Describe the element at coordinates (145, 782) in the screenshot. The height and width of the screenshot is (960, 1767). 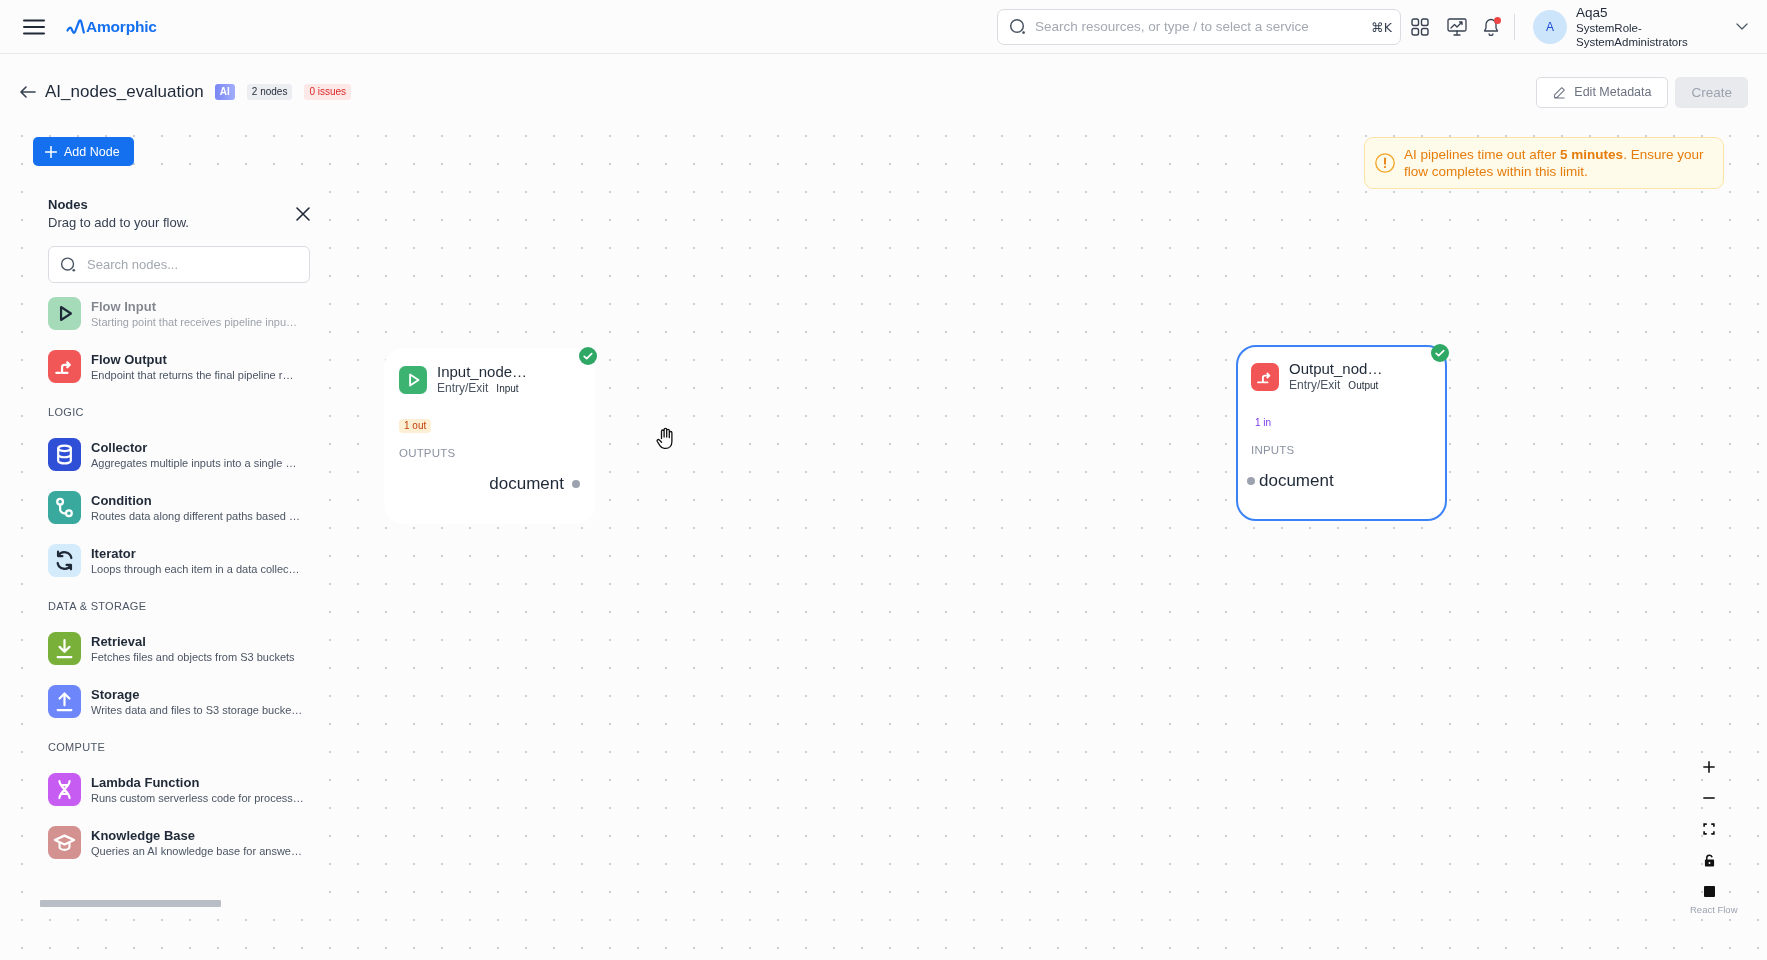
I see `node-name: Lambda Function` at that location.